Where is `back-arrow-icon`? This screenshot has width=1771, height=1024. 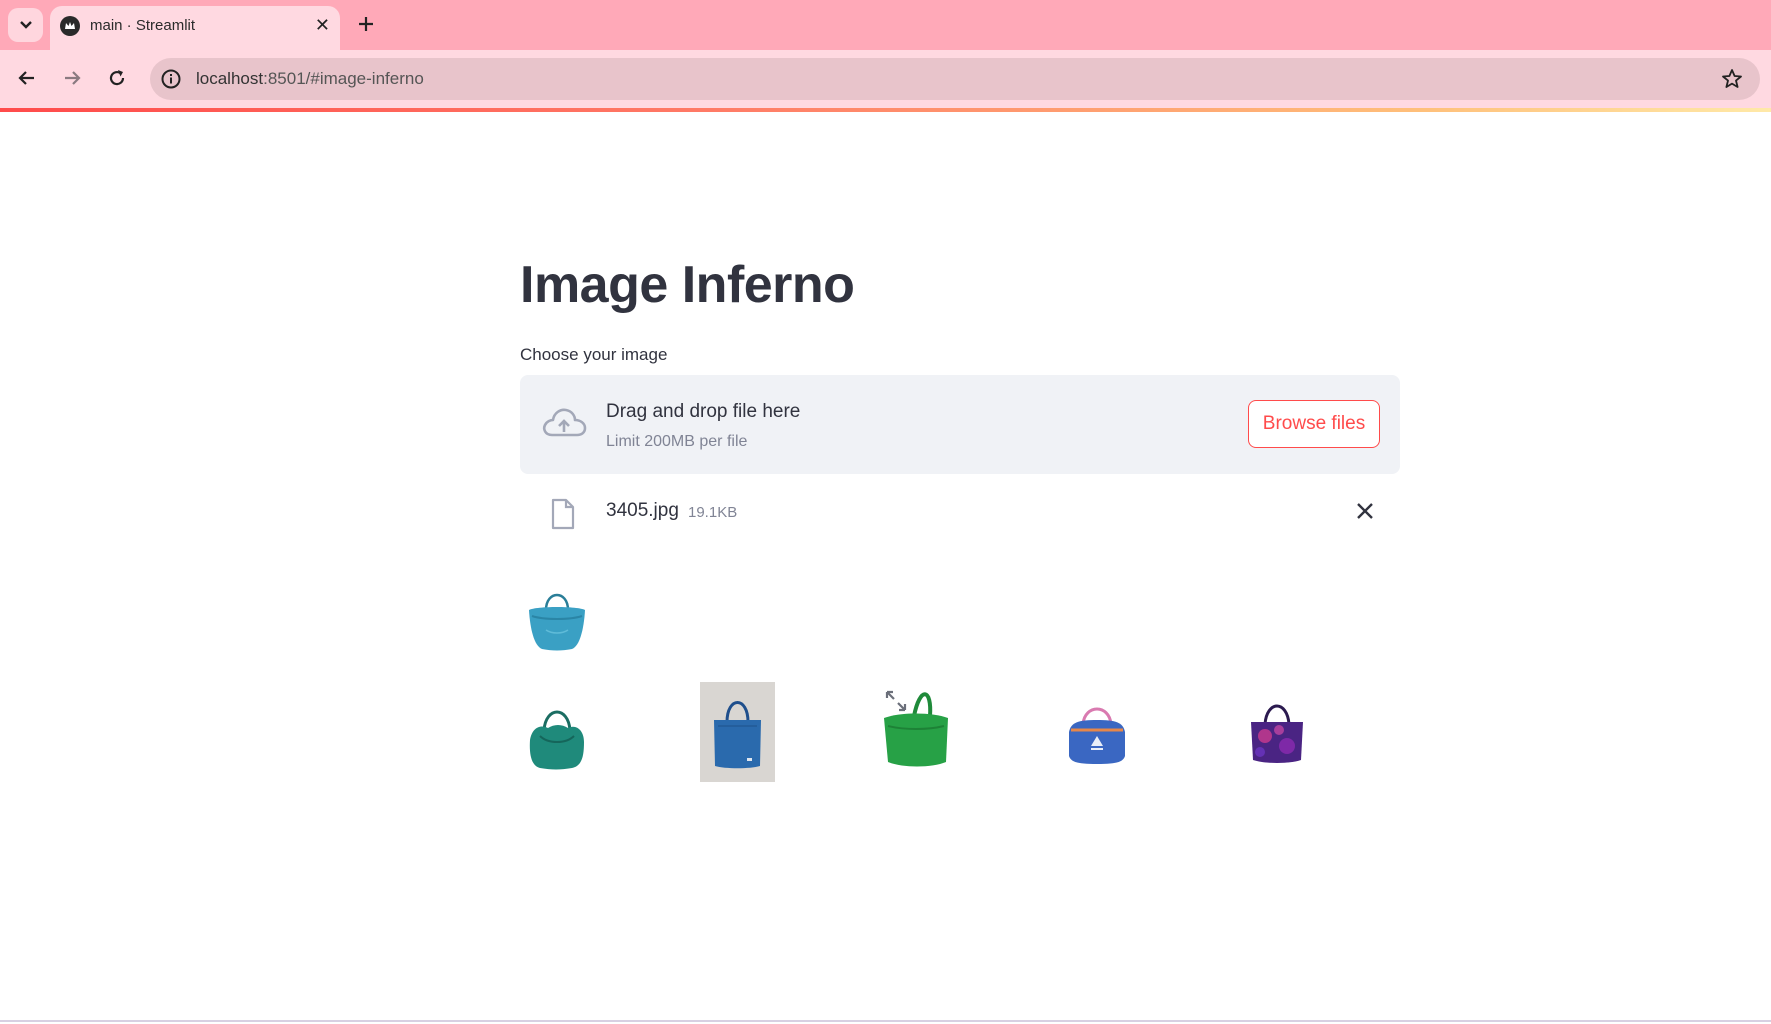
back-arrow-icon is located at coordinates (26, 78).